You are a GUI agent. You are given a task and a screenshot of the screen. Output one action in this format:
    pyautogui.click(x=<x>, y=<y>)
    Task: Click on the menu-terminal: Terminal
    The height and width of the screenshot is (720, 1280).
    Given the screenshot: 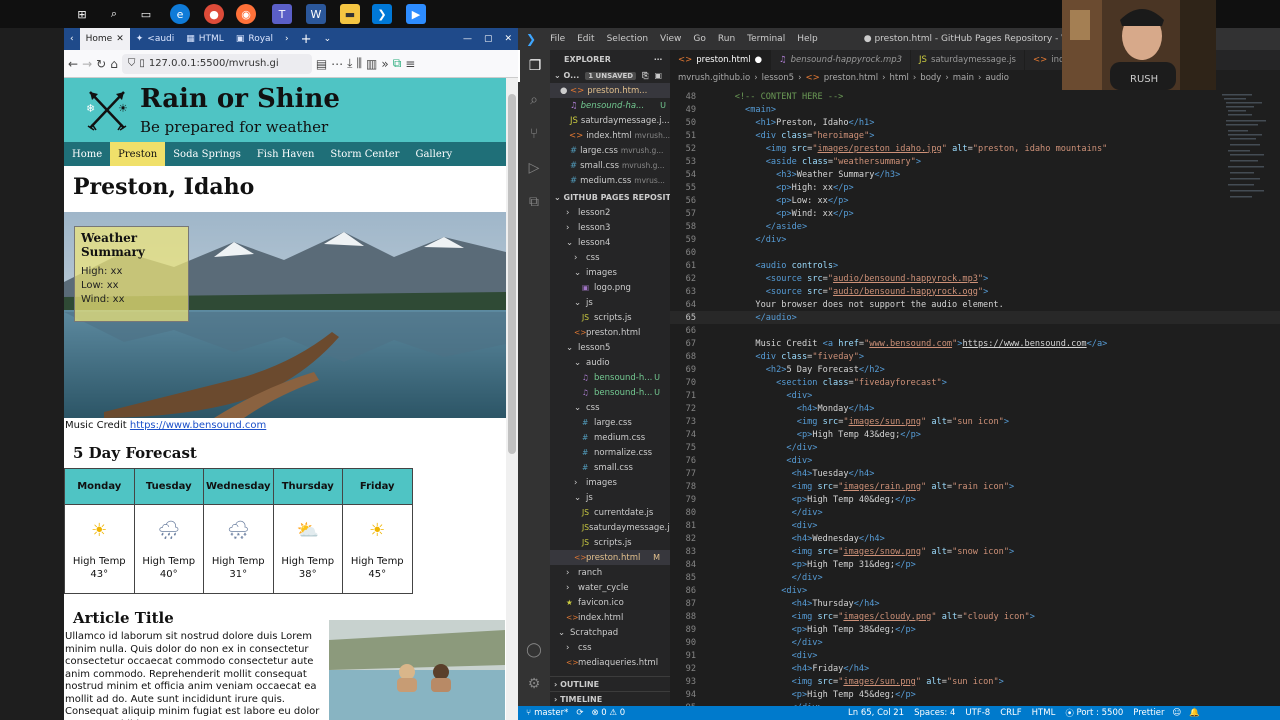 What is the action you would take?
    pyautogui.click(x=766, y=39)
    